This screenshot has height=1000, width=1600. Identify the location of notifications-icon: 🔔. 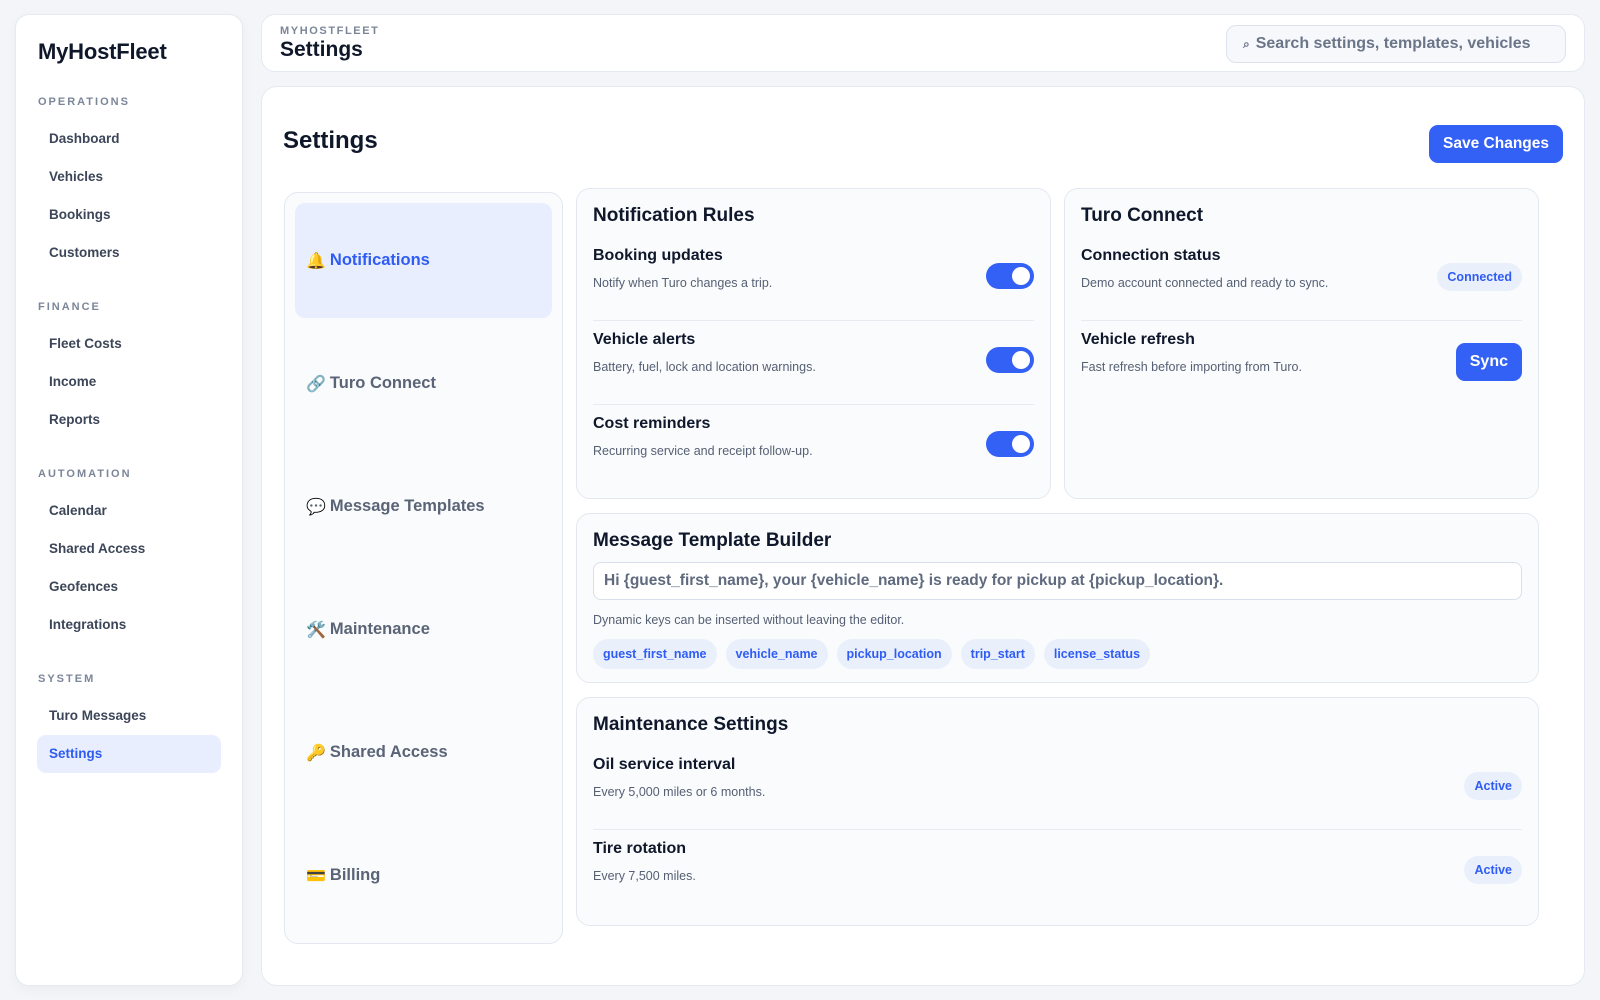
(316, 261).